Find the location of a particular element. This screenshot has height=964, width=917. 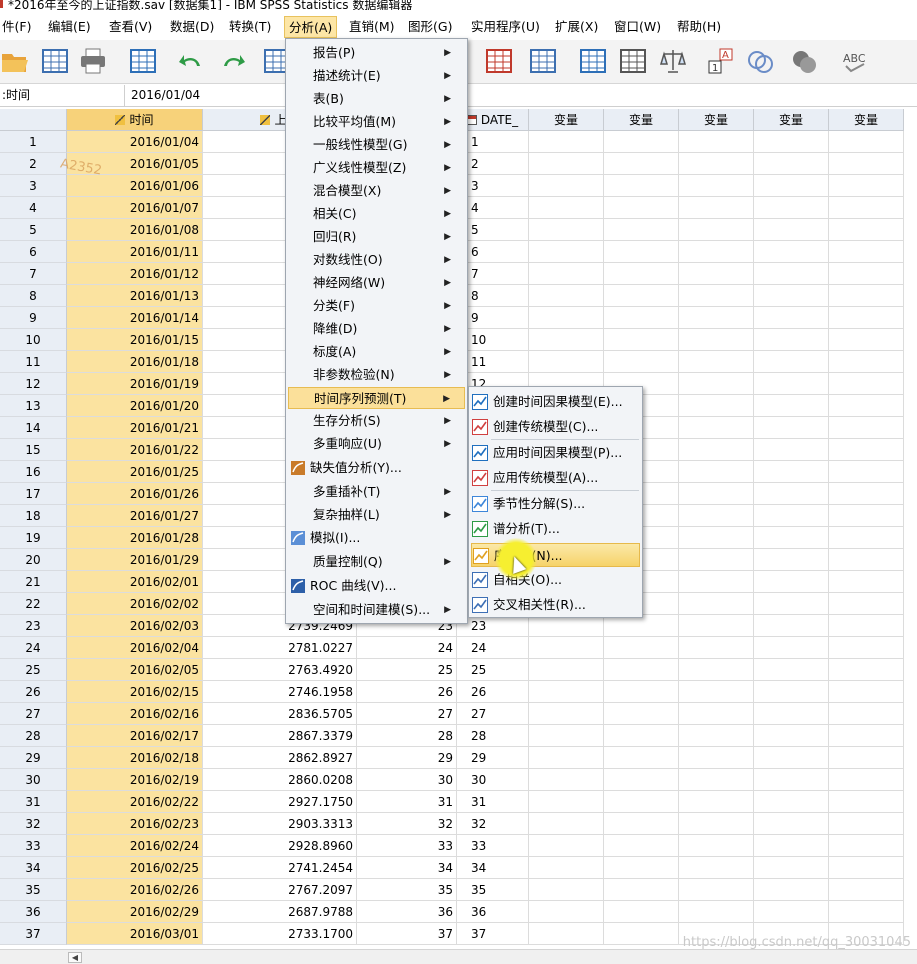

row-number: 9 is located at coordinates (33, 318).